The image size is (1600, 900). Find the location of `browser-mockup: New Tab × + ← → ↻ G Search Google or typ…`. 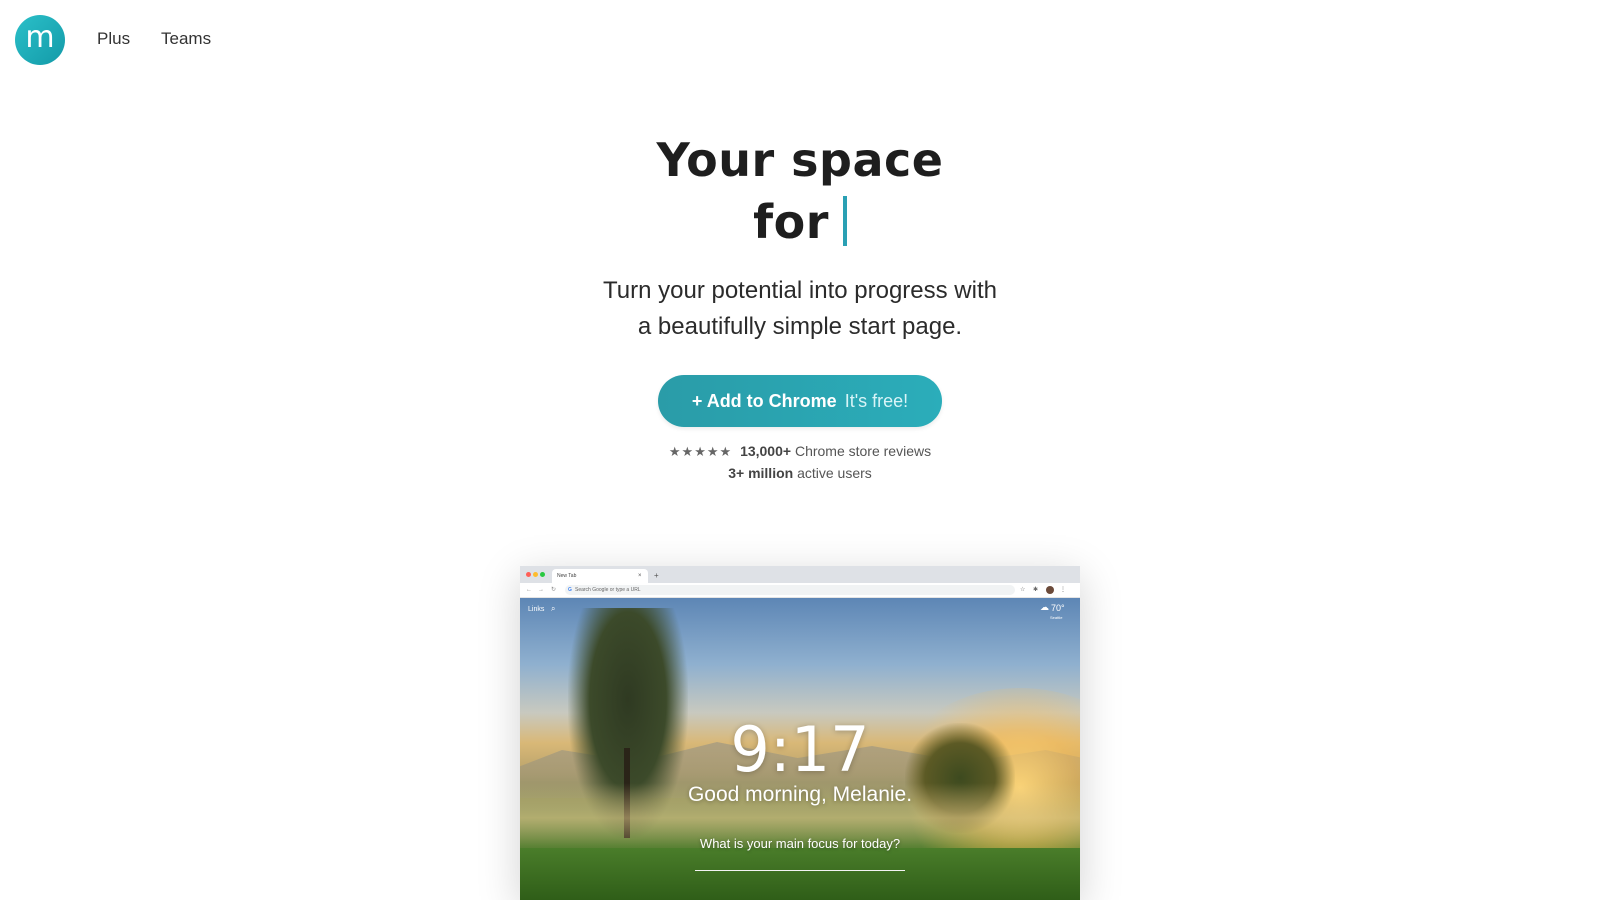

browser-mockup: New Tab × + ← → ↻ G Search Google or typ… is located at coordinates (800, 733).